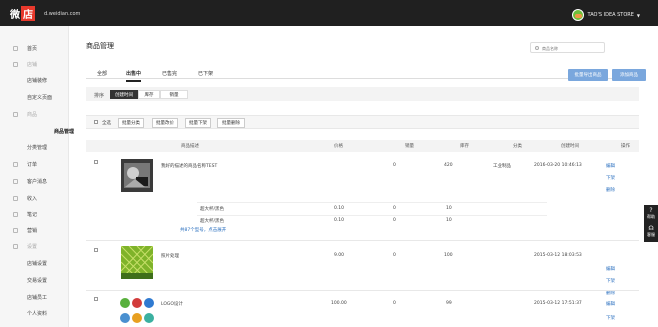 This screenshot has height=327, width=658. I want to click on tab-all: 全部, so click(102, 73).